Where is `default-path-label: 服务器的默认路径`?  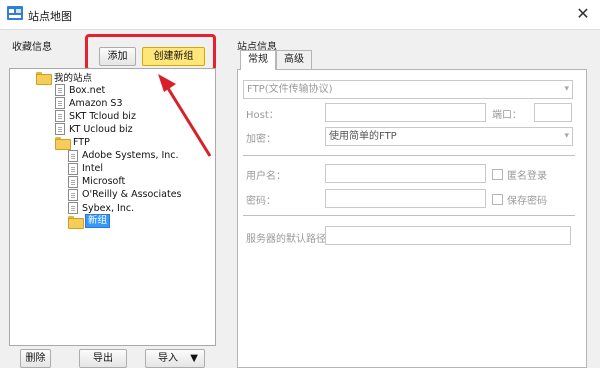
default-path-label: 服务器的默认路径 is located at coordinates (286, 239).